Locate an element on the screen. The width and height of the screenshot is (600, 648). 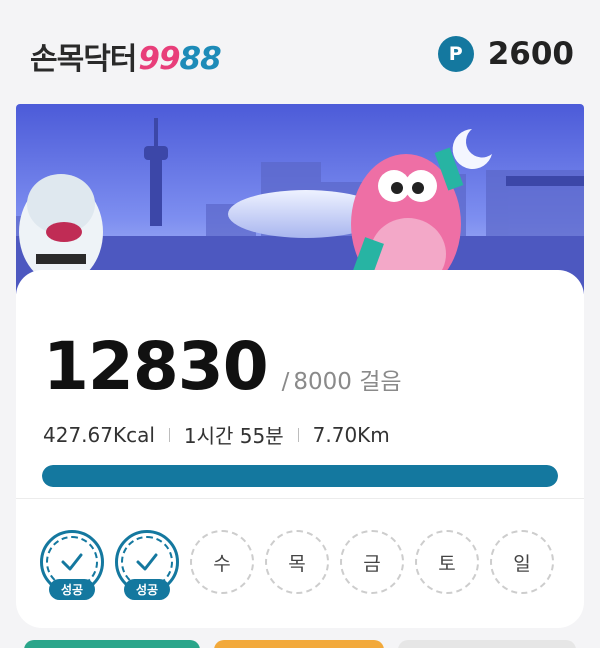
day-thursday: 목 is located at coordinates (297, 562).